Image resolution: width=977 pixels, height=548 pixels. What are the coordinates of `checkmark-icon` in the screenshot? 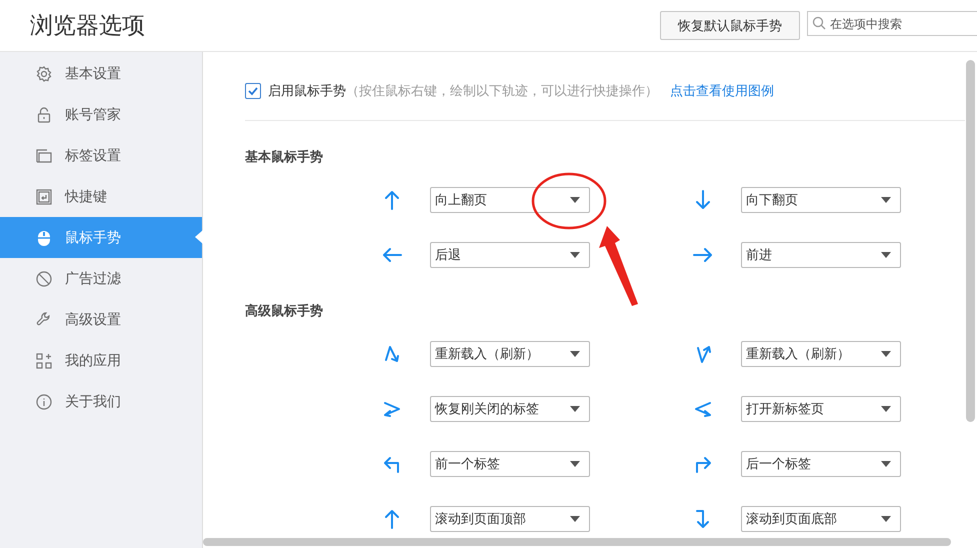 It's located at (253, 91).